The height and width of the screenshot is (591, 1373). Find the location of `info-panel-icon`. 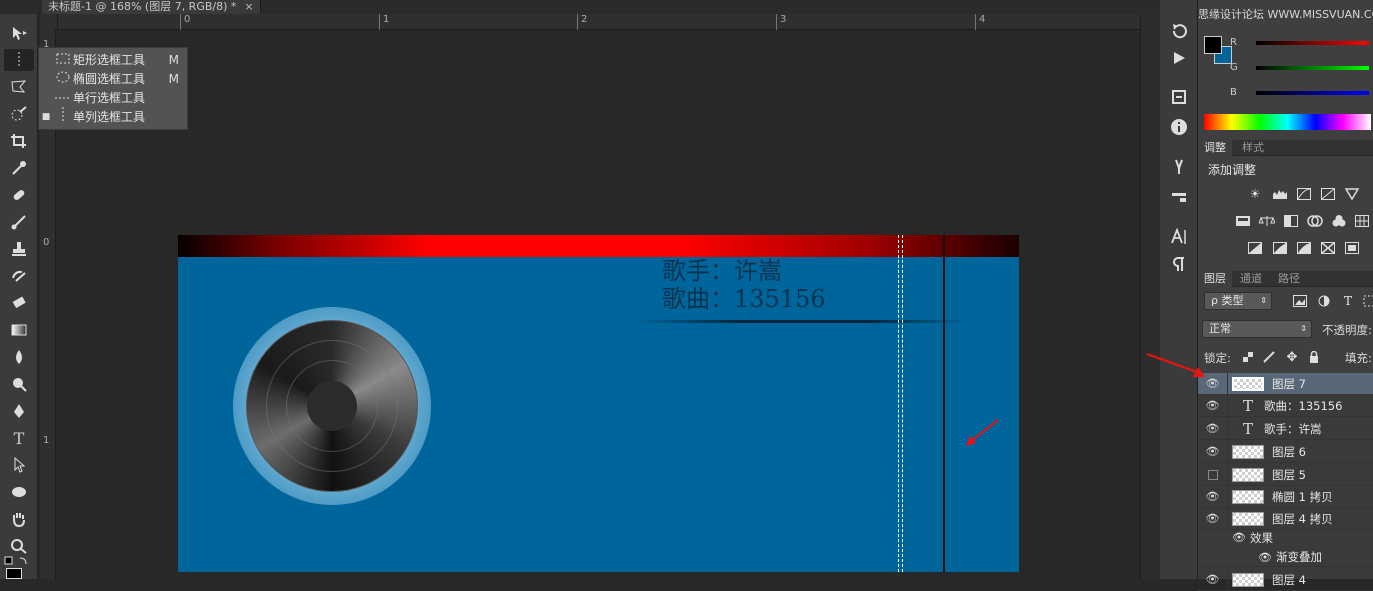

info-panel-icon is located at coordinates (1179, 127).